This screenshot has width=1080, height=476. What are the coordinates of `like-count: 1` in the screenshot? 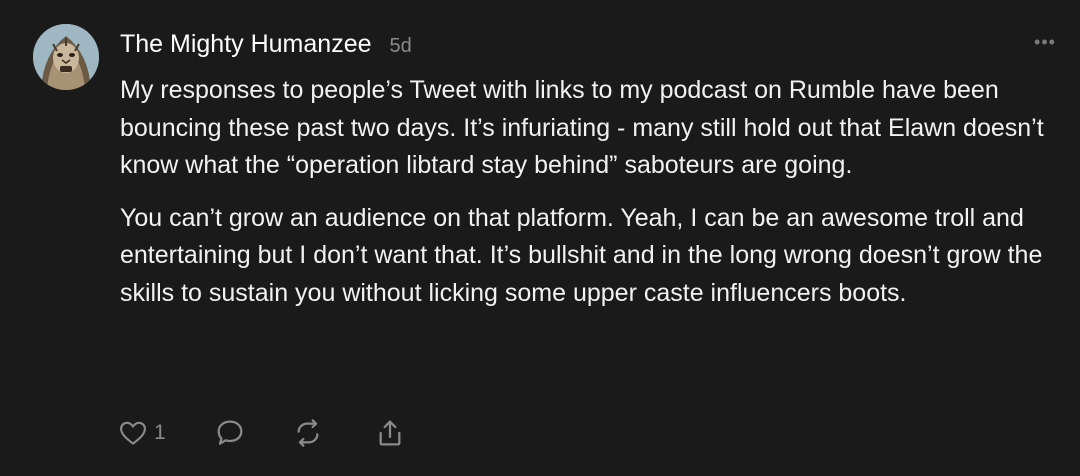 It's located at (160, 432).